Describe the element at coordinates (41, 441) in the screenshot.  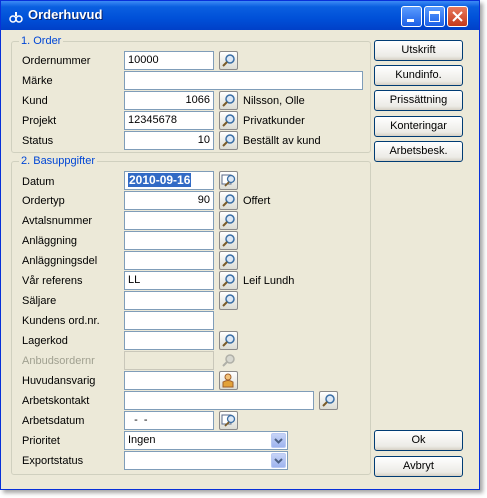
I see `label-prioritet: Prioritet` at that location.